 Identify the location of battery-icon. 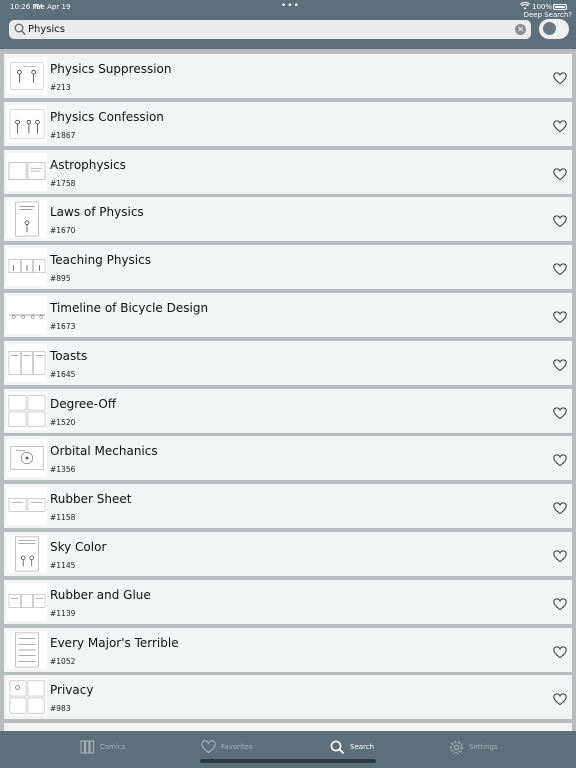
(560, 7).